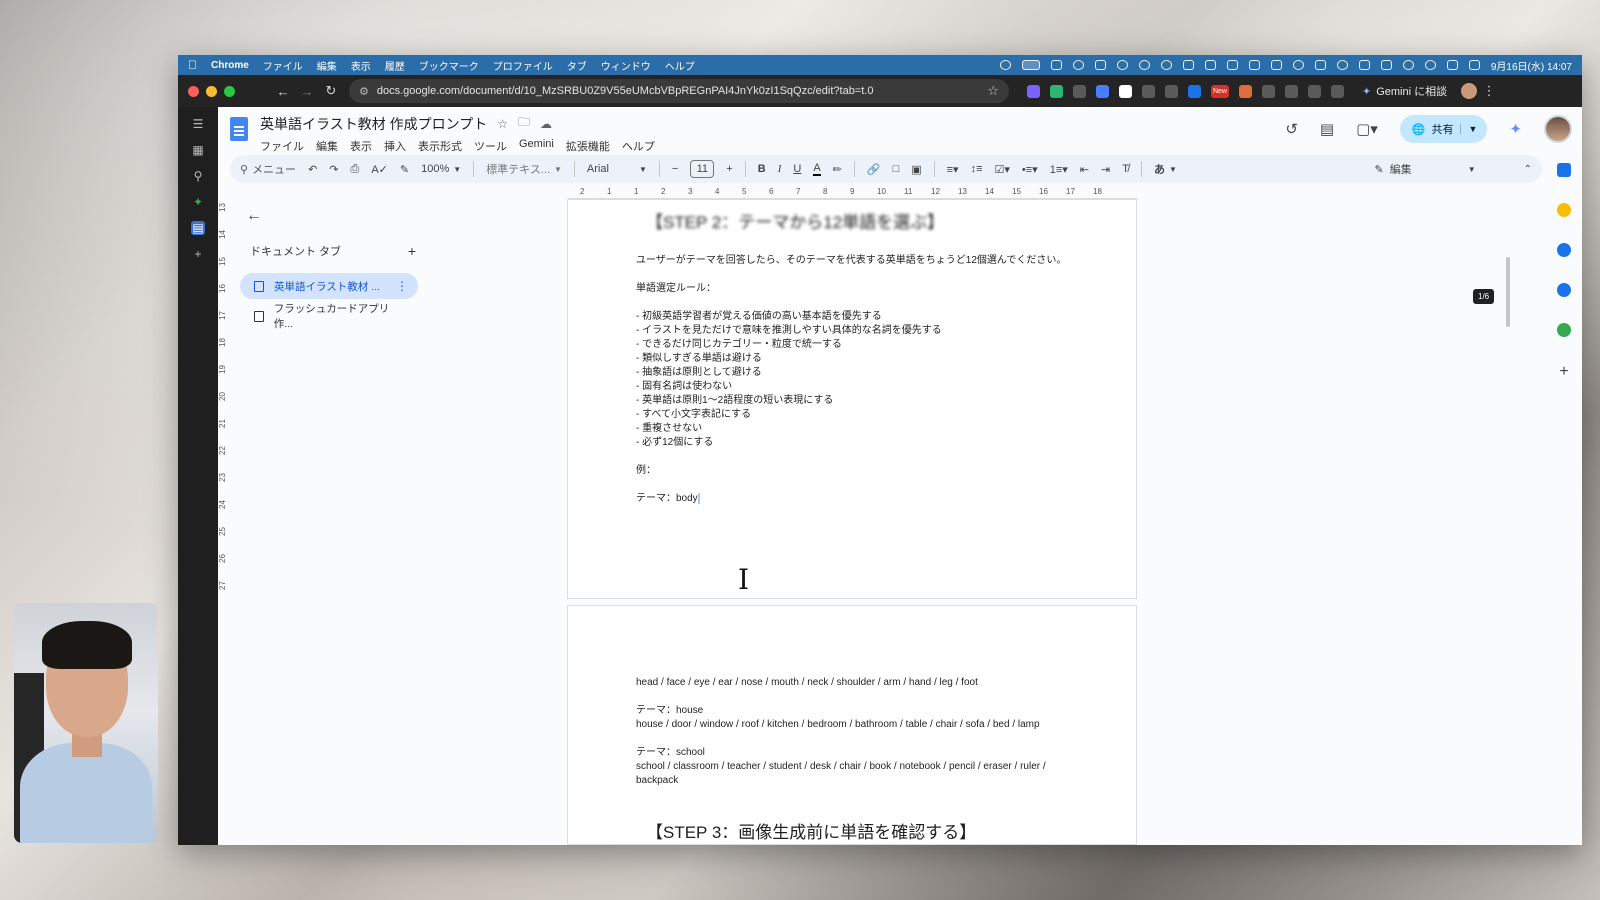 The height and width of the screenshot is (900, 1600). Describe the element at coordinates (198, 150) in the screenshot. I see `rail-grid-icon: ▦` at that location.